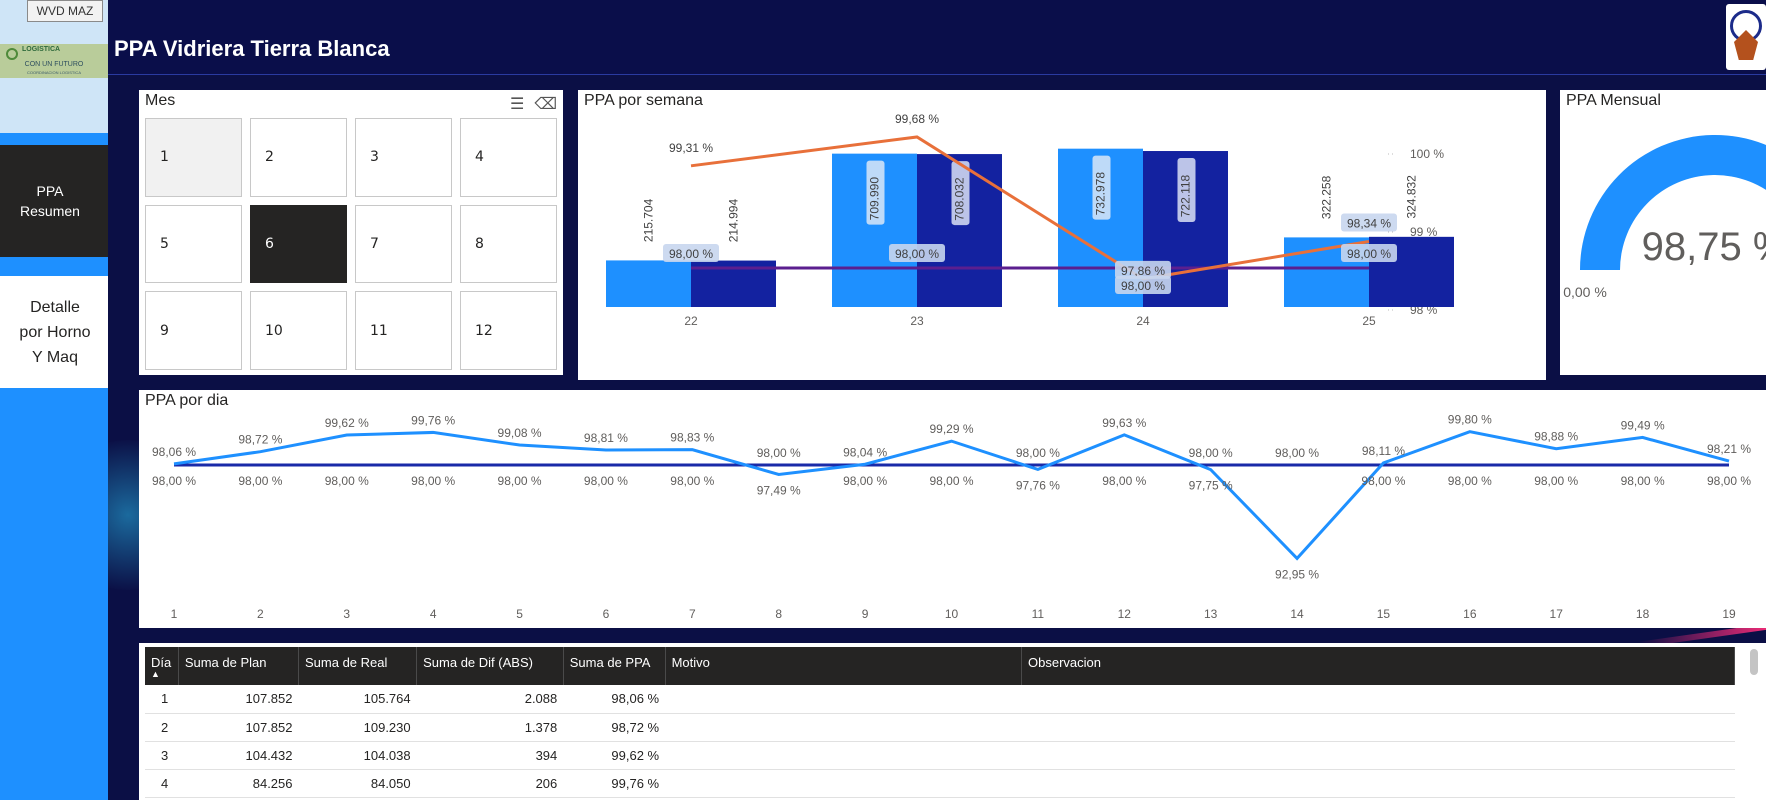  What do you see at coordinates (490, 727) in the screenshot?
I see `table-cell: 1.378` at bounding box center [490, 727].